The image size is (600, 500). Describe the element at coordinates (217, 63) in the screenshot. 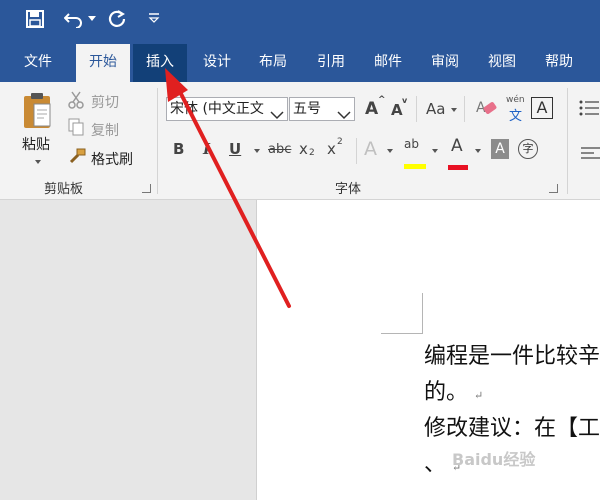

I see `tab-design: 设计` at that location.